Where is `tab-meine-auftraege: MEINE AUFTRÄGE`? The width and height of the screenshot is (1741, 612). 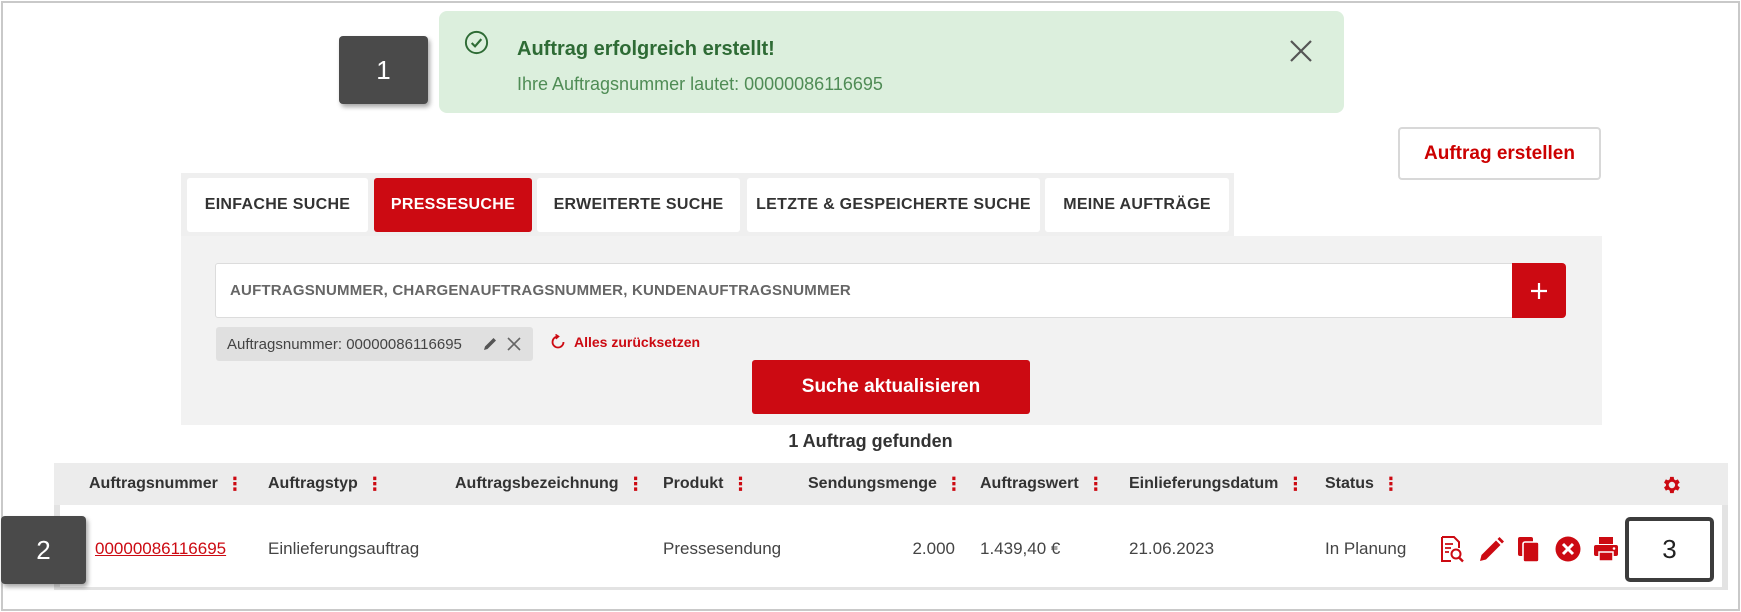 tab-meine-auftraege: MEINE AUFTRÄGE is located at coordinates (1137, 205).